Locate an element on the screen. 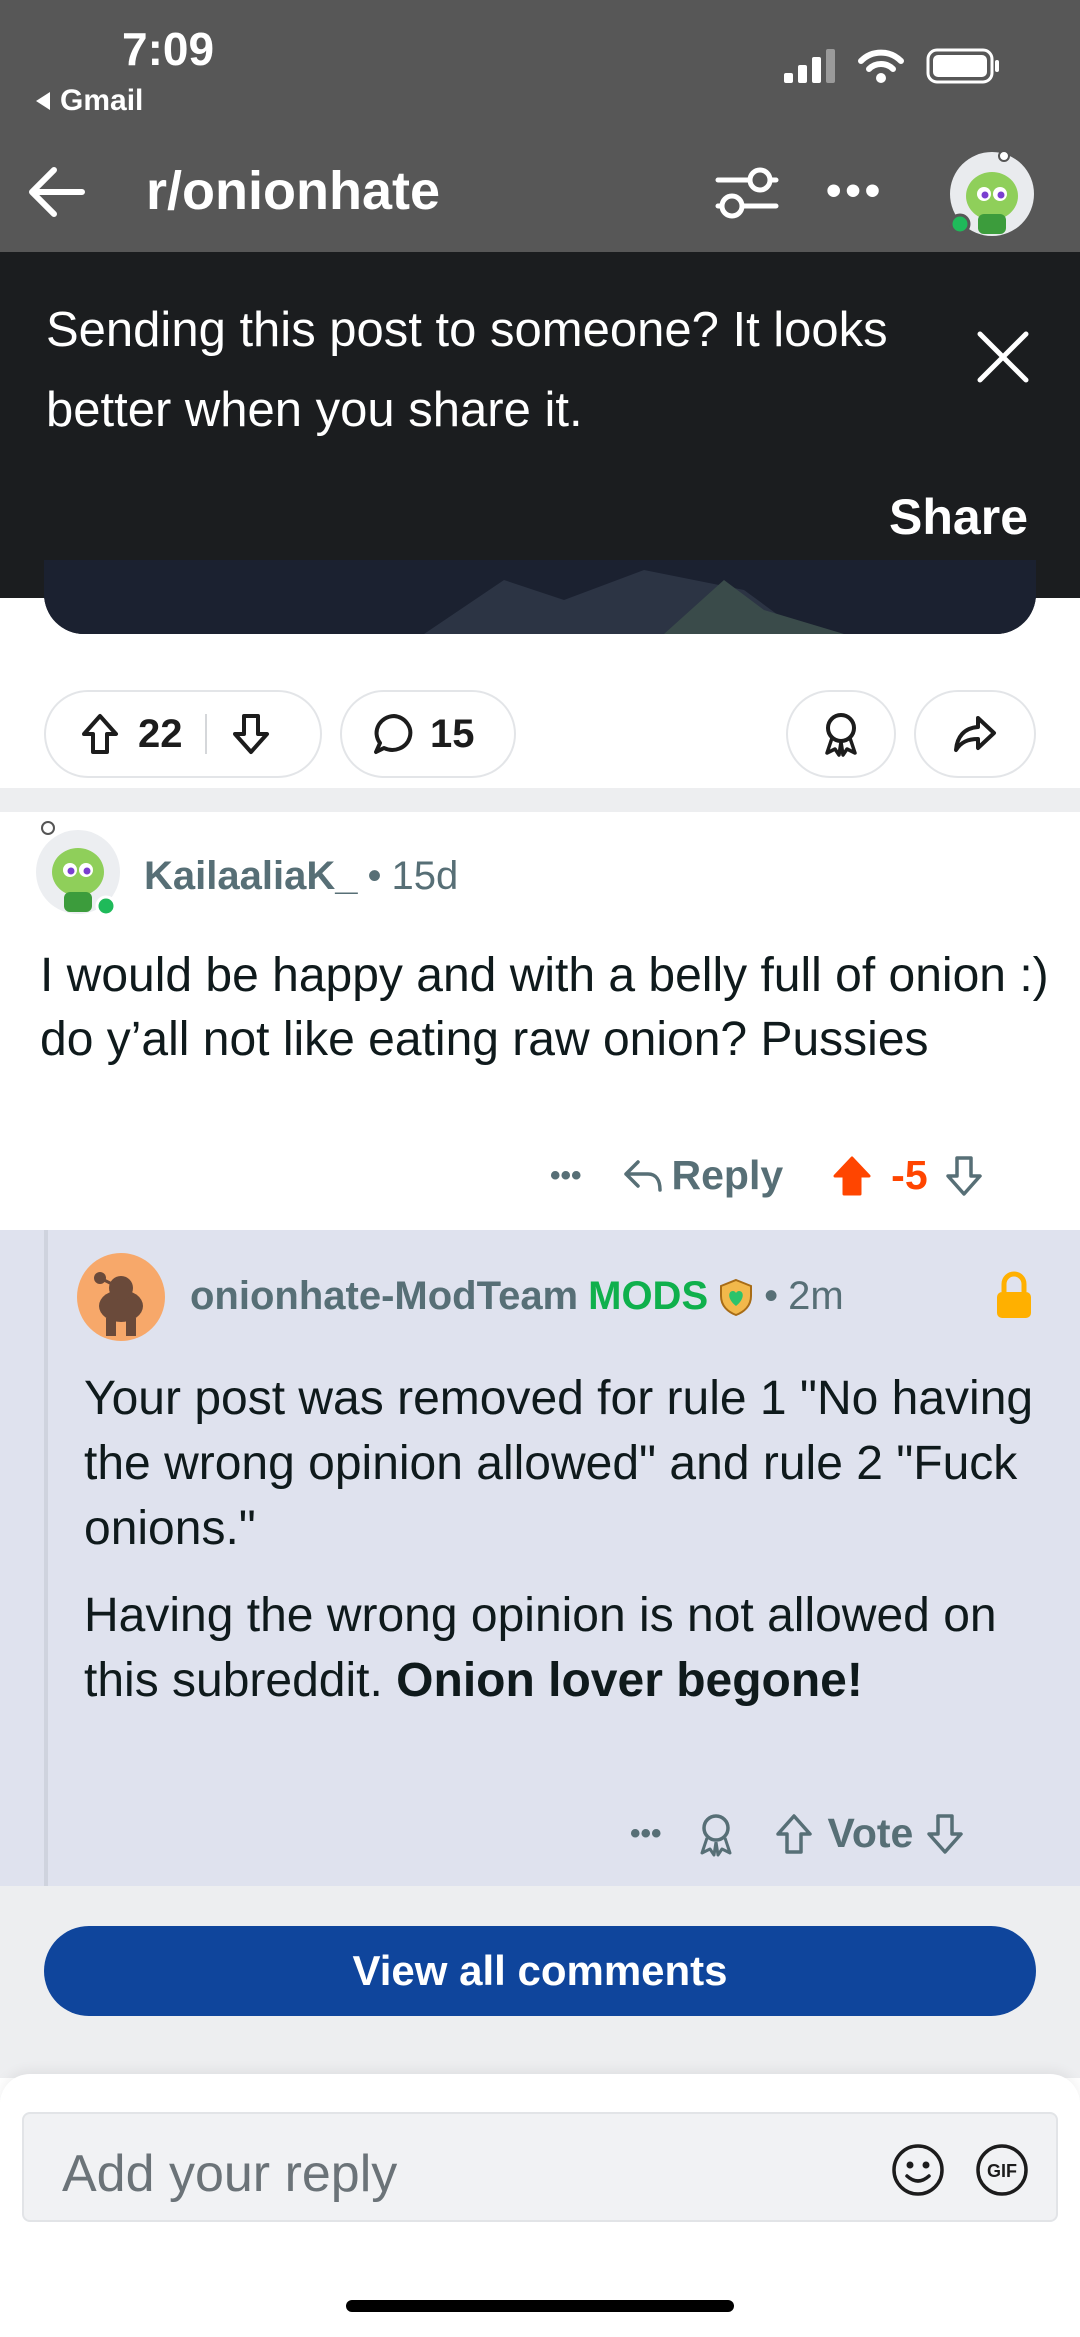 The width and height of the screenshot is (1080, 2337). comment-actions: ••• Reply -5 is located at coordinates (767, 1175).